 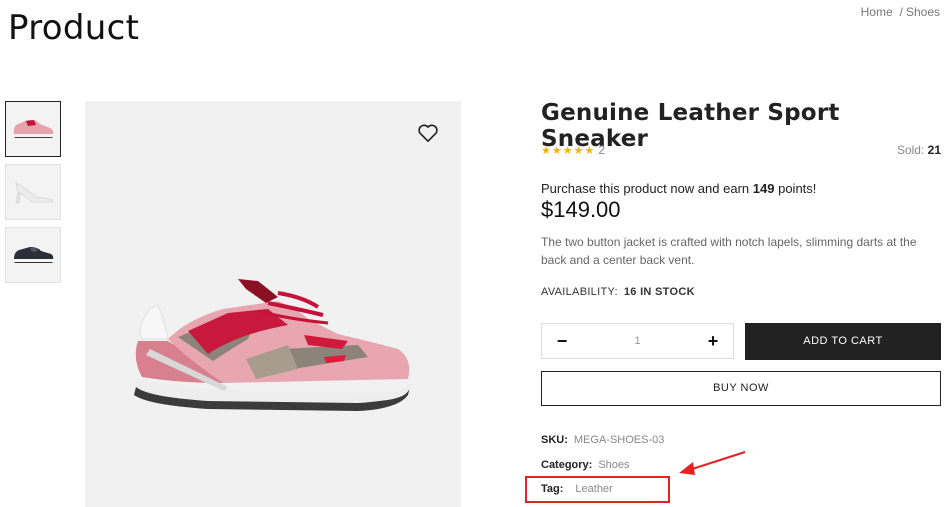 What do you see at coordinates (741, 150) in the screenshot?
I see `rating-row: ★★★★★ 2 Sold: 21` at bounding box center [741, 150].